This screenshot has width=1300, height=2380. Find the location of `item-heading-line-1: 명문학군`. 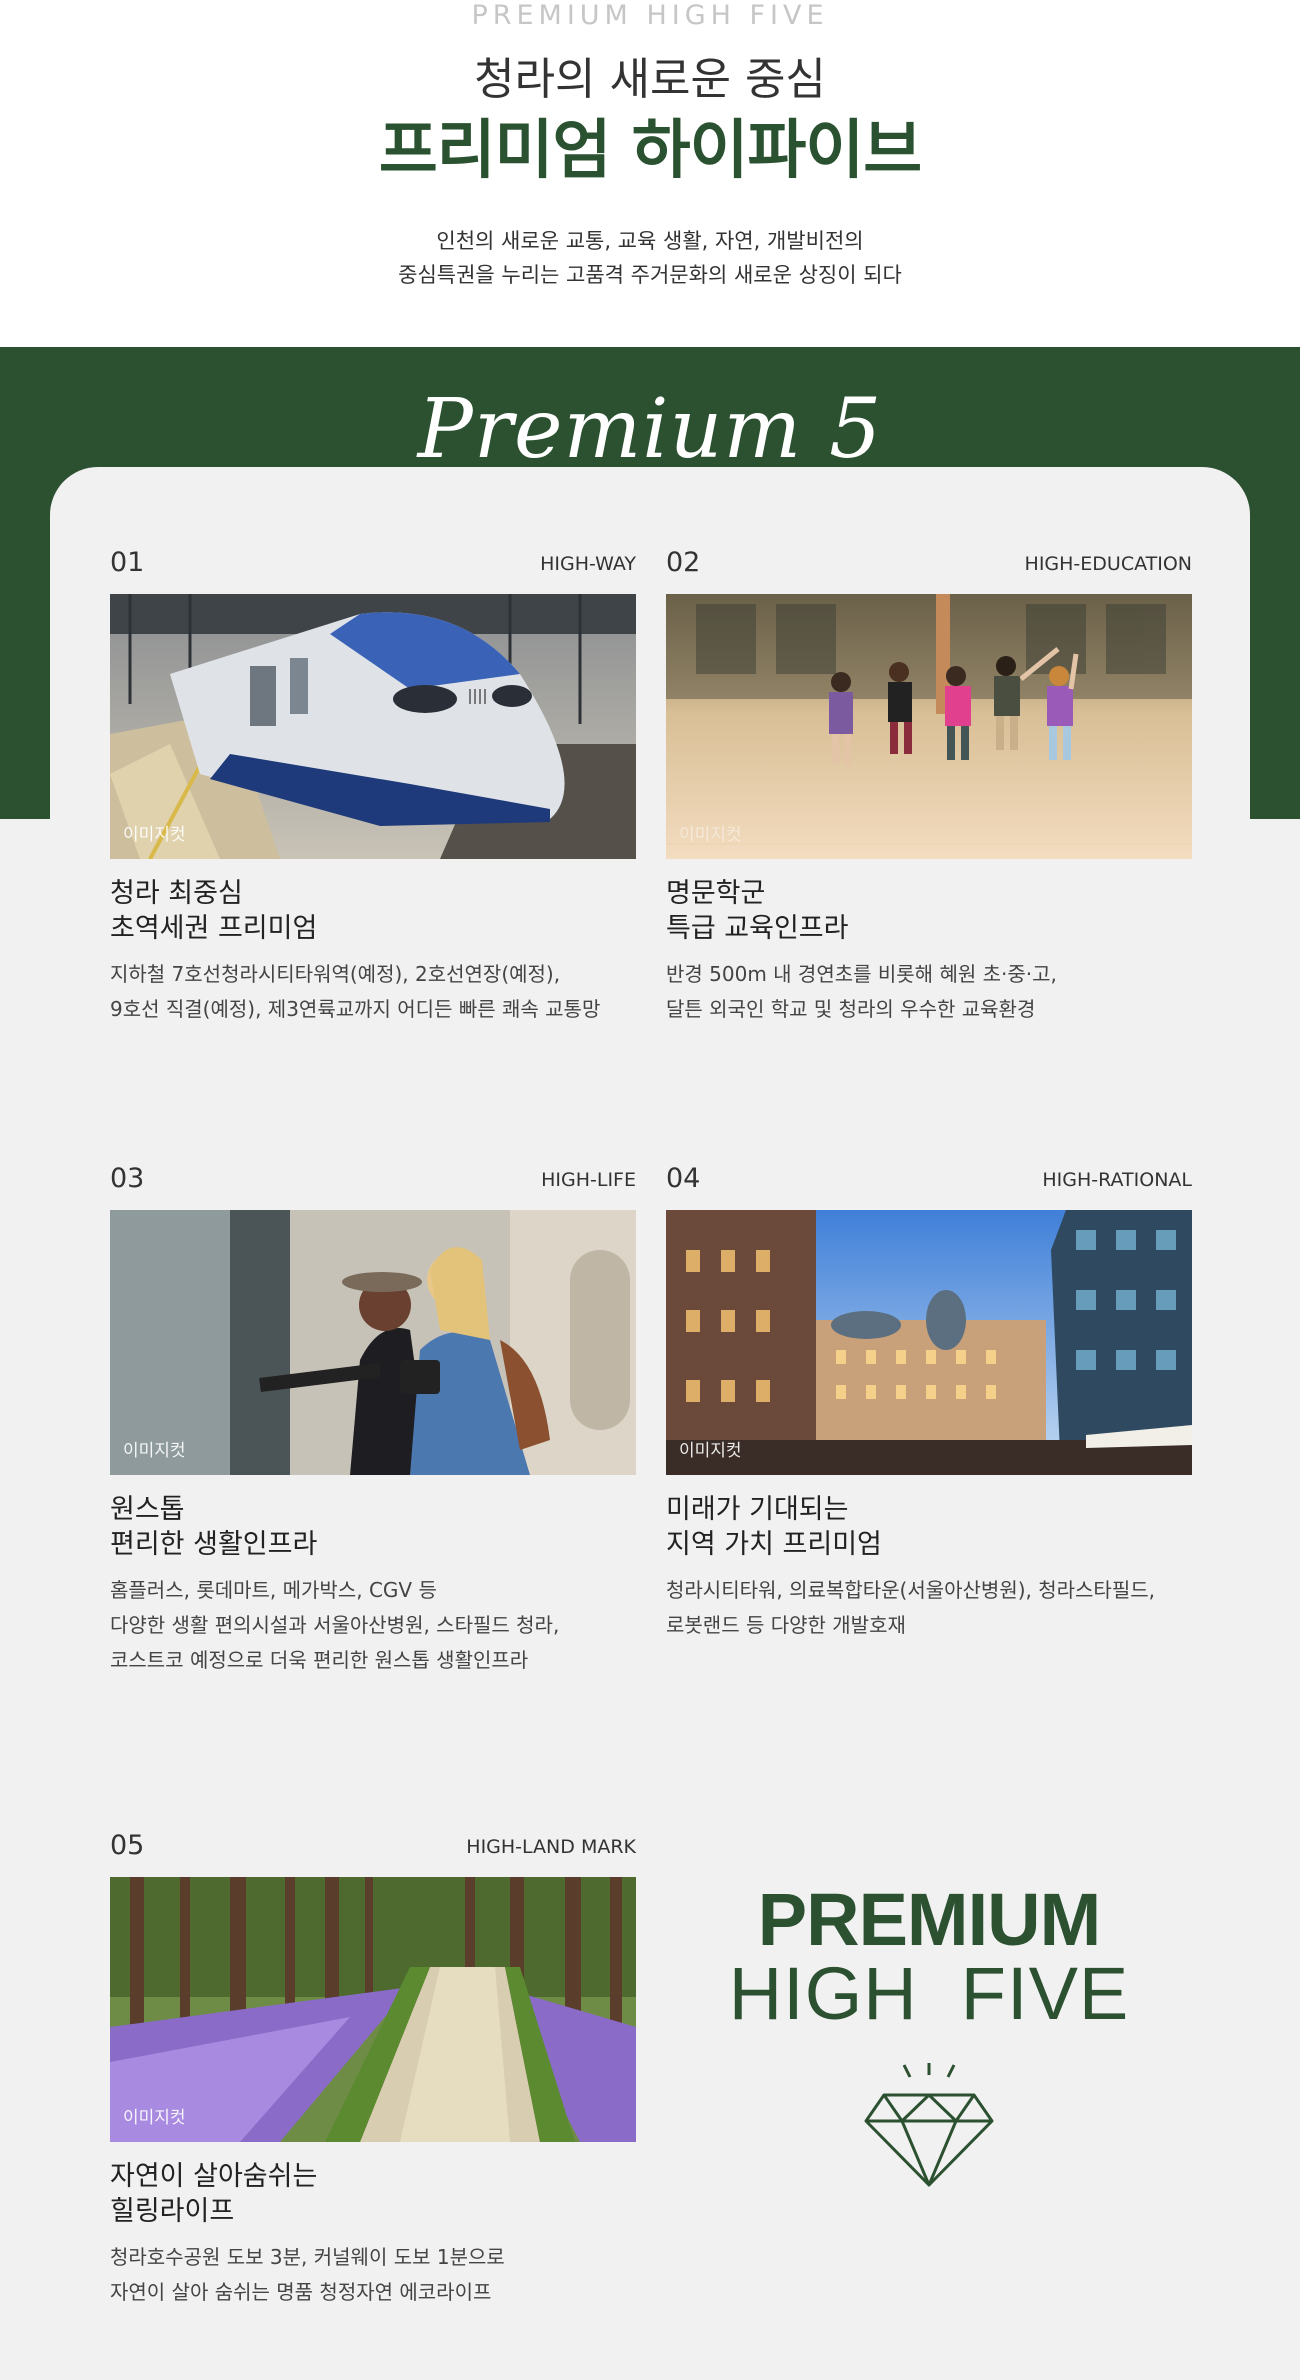

item-heading-line-1: 명문학군 is located at coordinates (716, 893).